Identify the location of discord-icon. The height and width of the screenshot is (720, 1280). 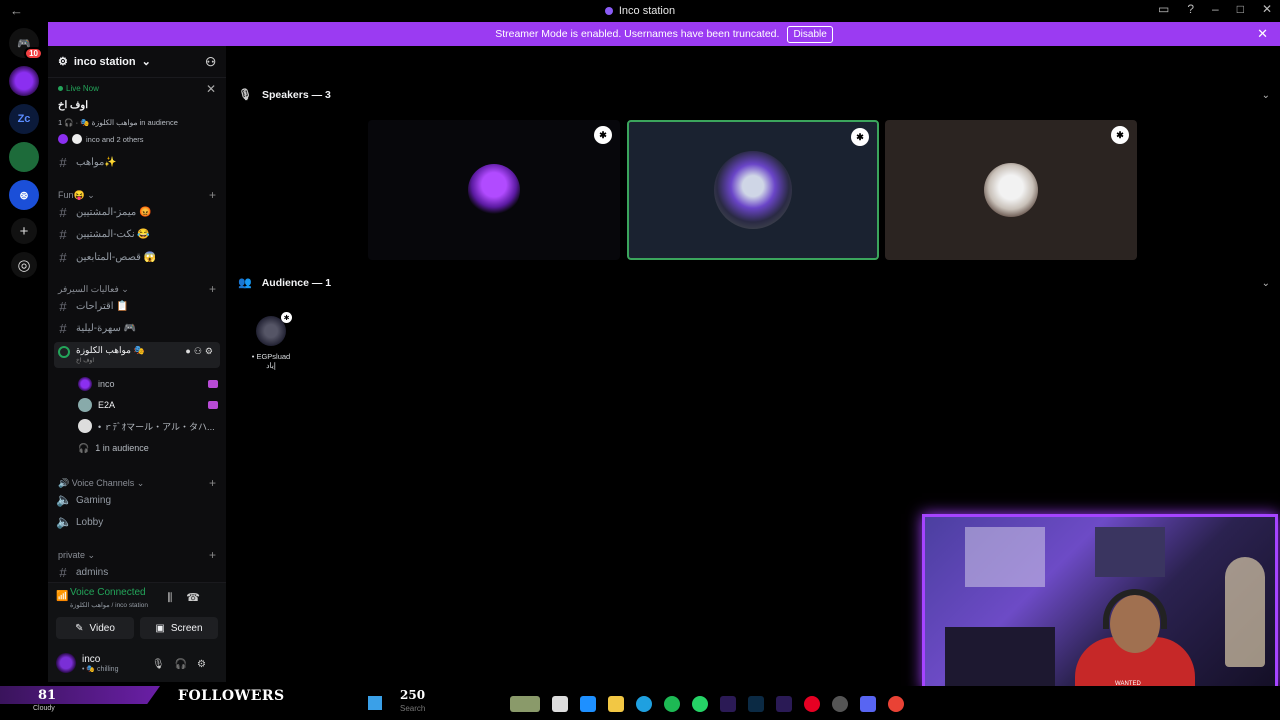
(868, 704).